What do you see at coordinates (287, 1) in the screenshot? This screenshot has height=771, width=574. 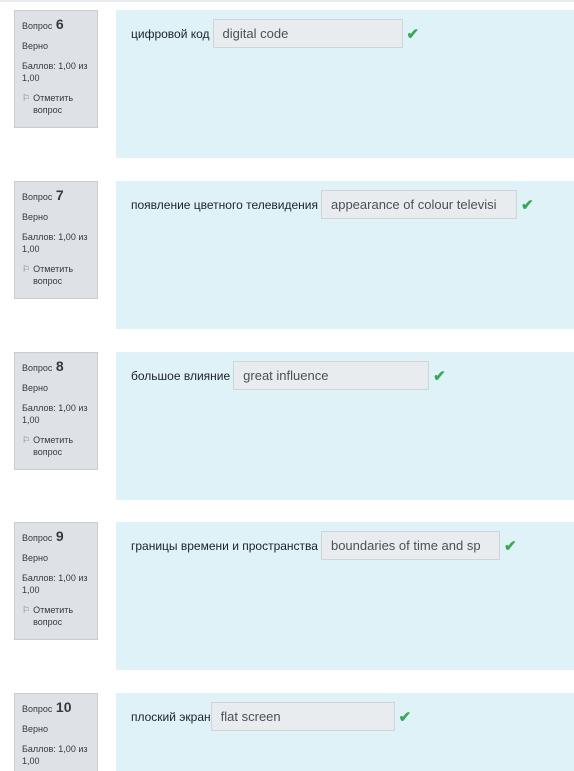 I see `page-top-border` at bounding box center [287, 1].